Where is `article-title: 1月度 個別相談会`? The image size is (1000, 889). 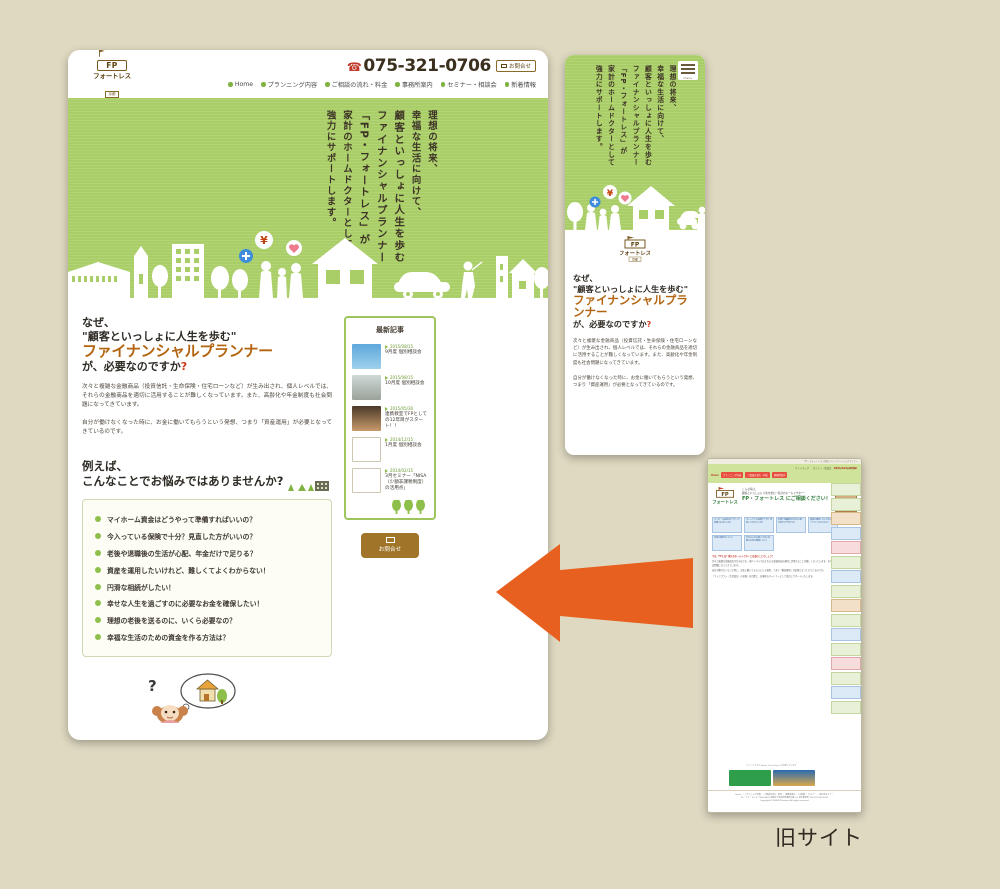
article-title: 1月度 個別相談会 is located at coordinates (403, 445).